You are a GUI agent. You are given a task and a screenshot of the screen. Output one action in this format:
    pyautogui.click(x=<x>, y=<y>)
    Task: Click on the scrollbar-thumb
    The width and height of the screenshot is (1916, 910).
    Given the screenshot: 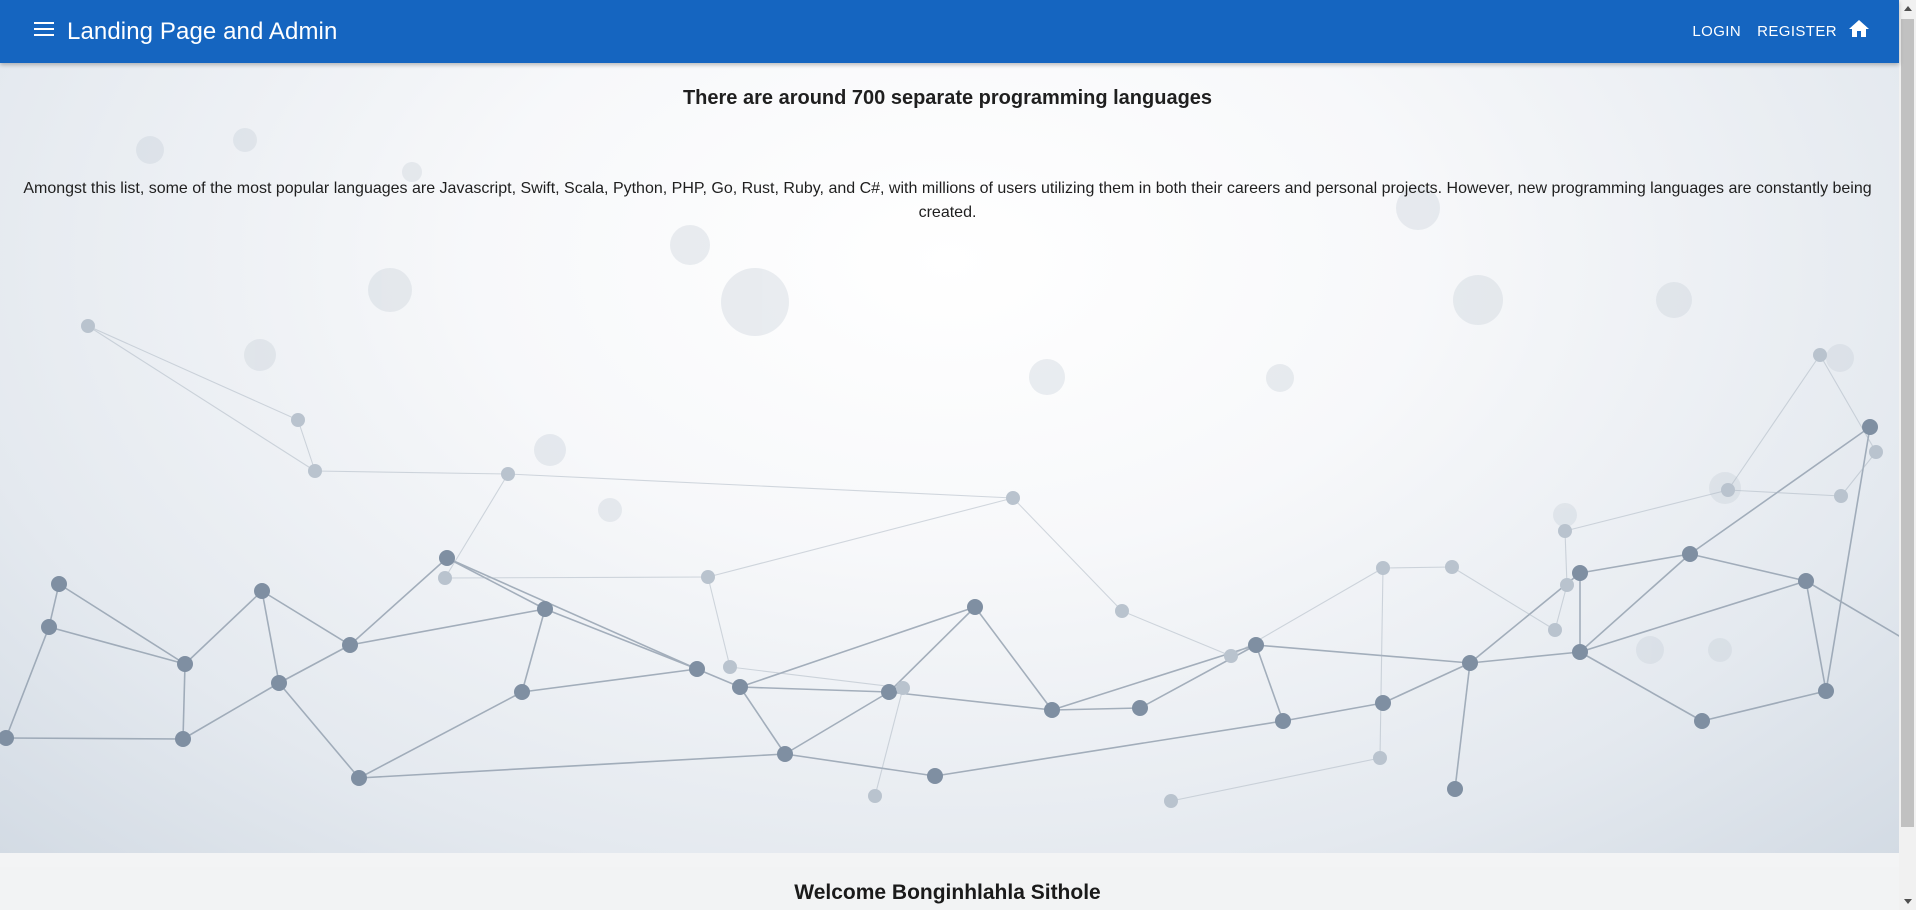 What is the action you would take?
    pyautogui.click(x=1907, y=423)
    